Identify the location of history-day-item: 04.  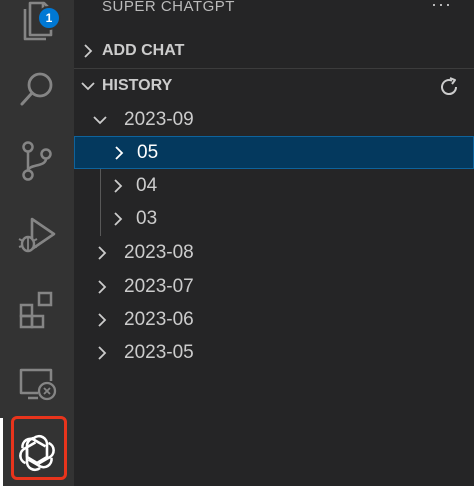
(274, 185).